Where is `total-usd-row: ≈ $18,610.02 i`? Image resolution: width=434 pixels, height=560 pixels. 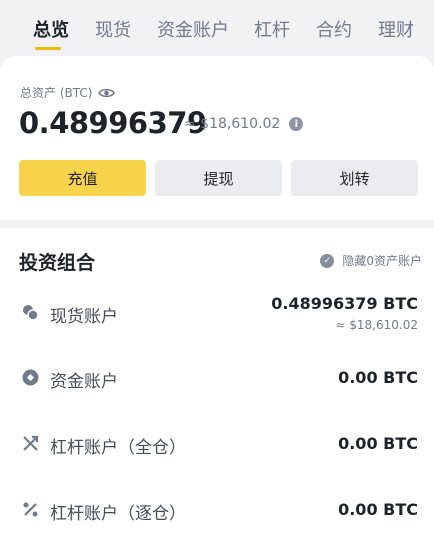 total-usd-row: ≈ $18,610.02 i is located at coordinates (244, 124).